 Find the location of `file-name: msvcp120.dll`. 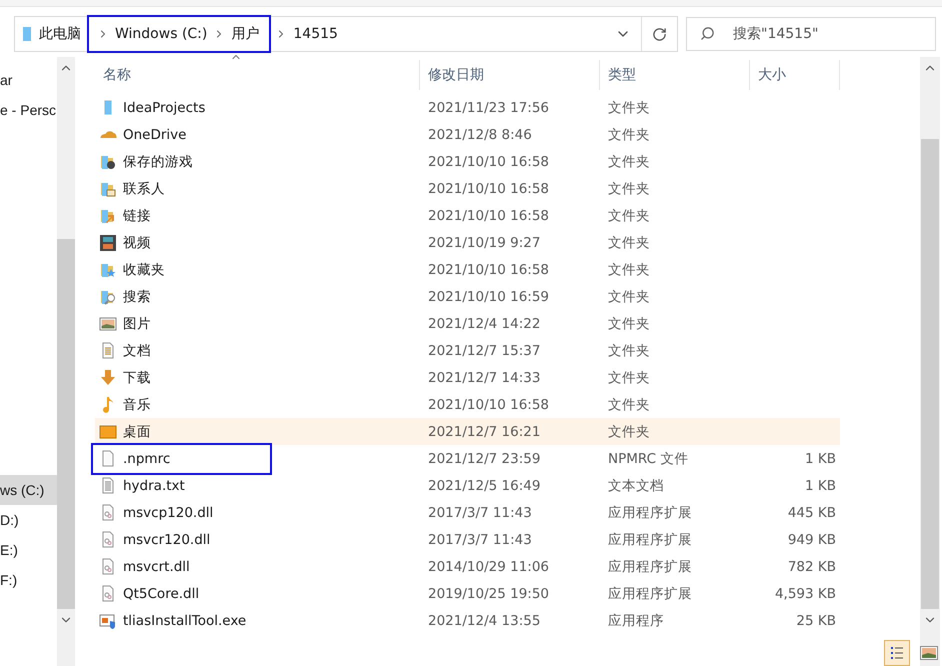

file-name: msvcp120.dll is located at coordinates (168, 512).